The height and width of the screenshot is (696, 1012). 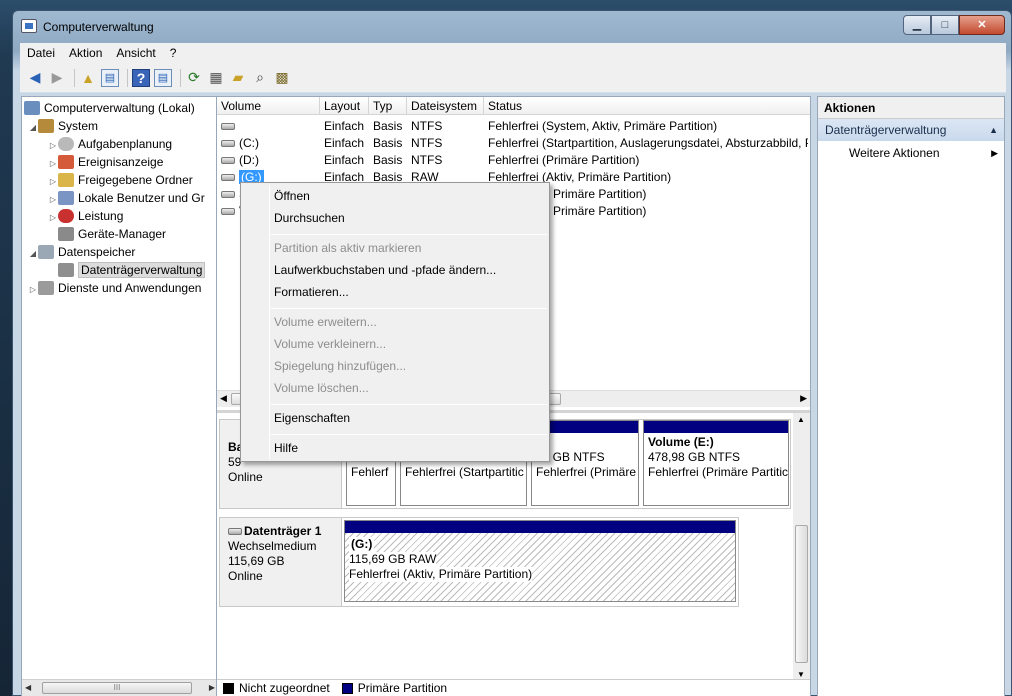 I want to click on menu-ansicht: Ansicht, so click(x=135, y=53).